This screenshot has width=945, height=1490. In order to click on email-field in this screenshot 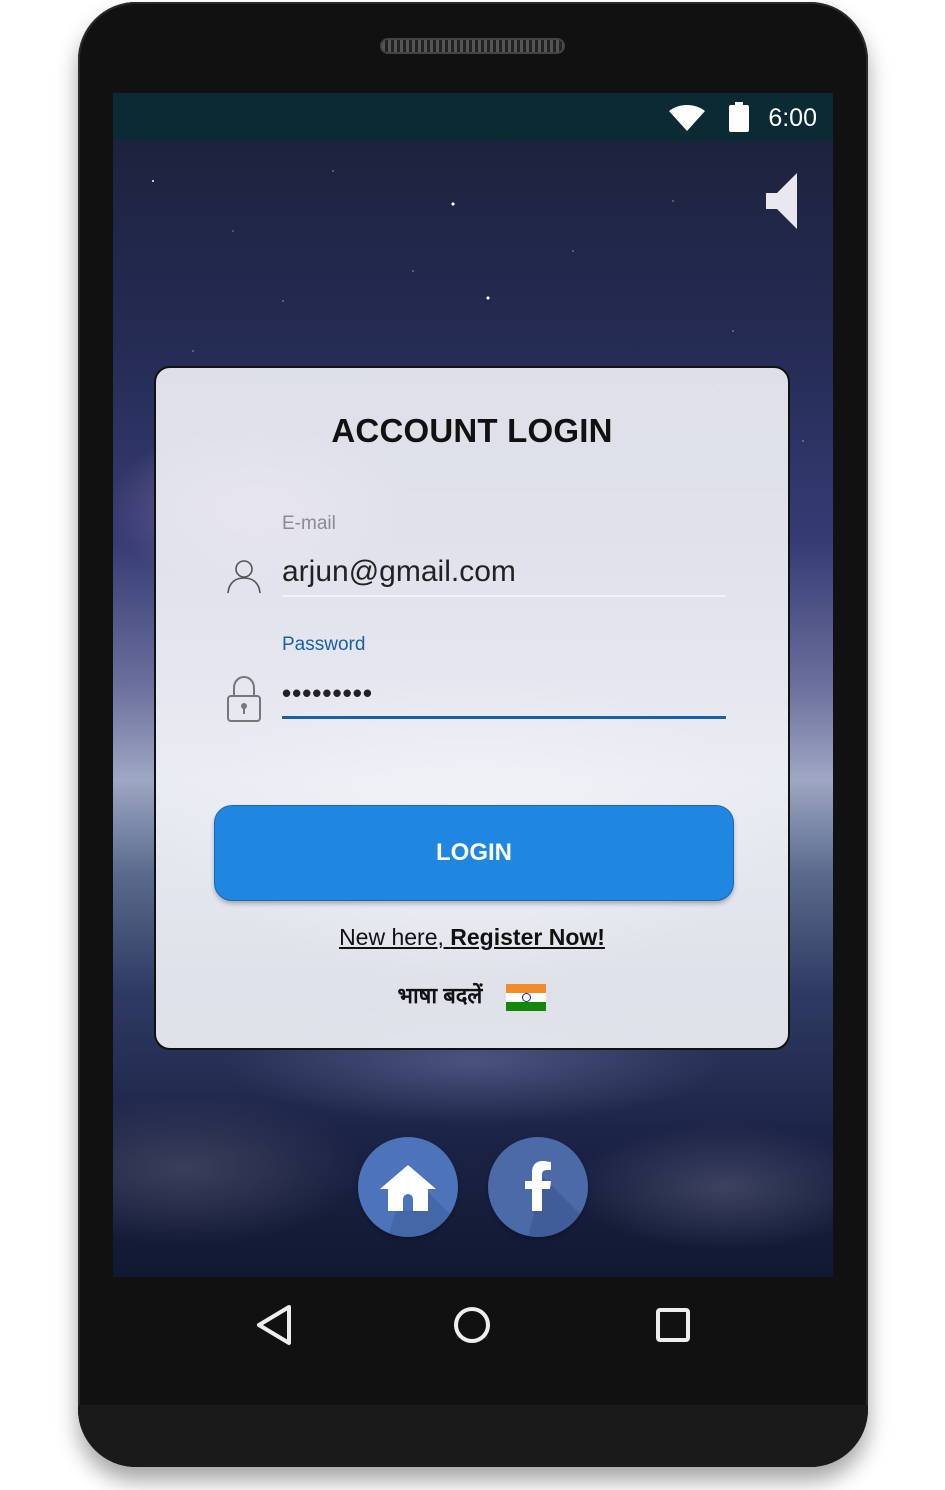, I will do `click(504, 572)`.